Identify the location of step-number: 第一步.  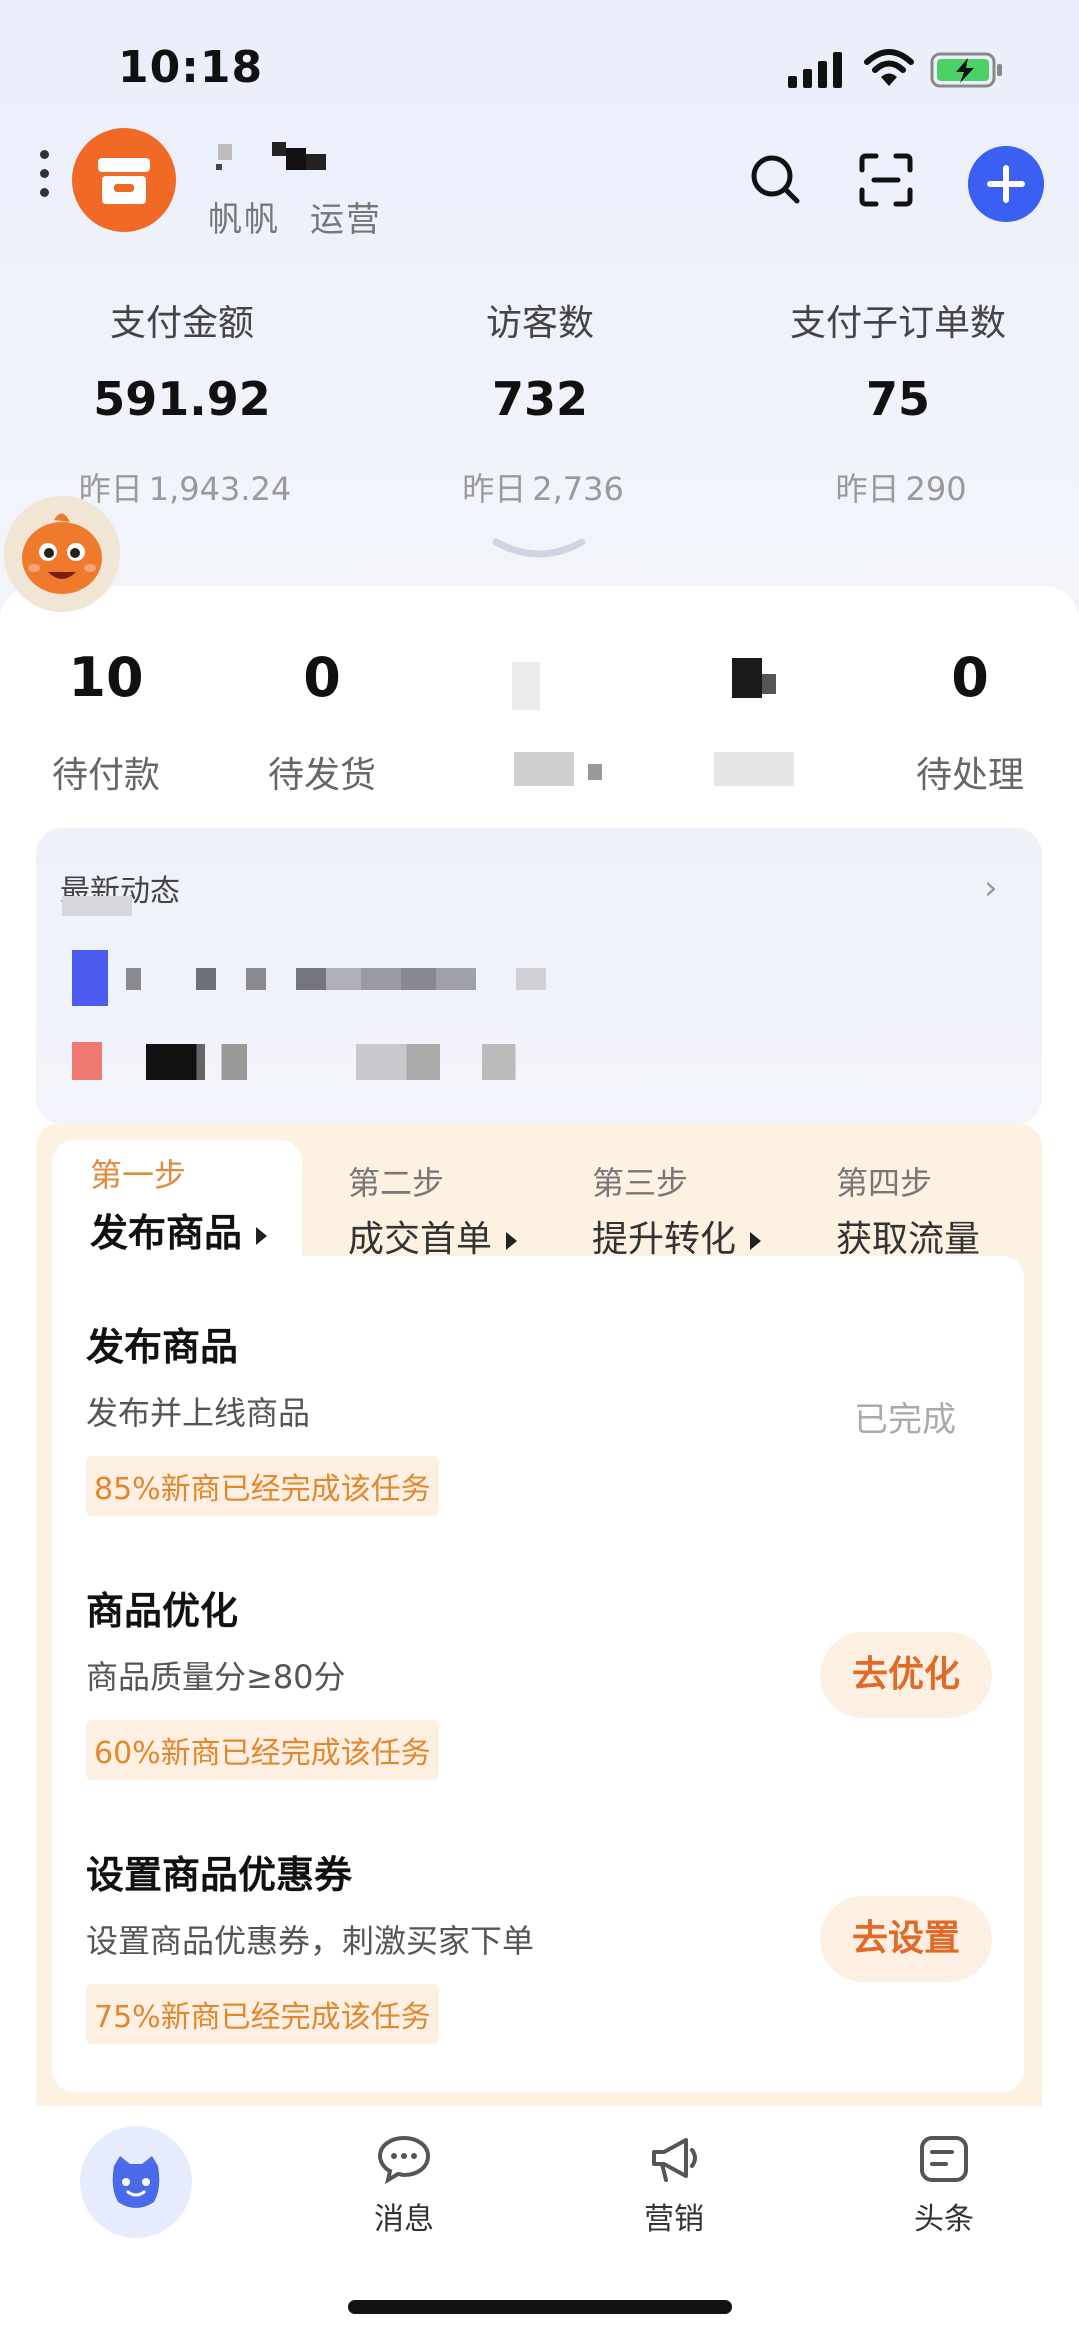
(138, 1175).